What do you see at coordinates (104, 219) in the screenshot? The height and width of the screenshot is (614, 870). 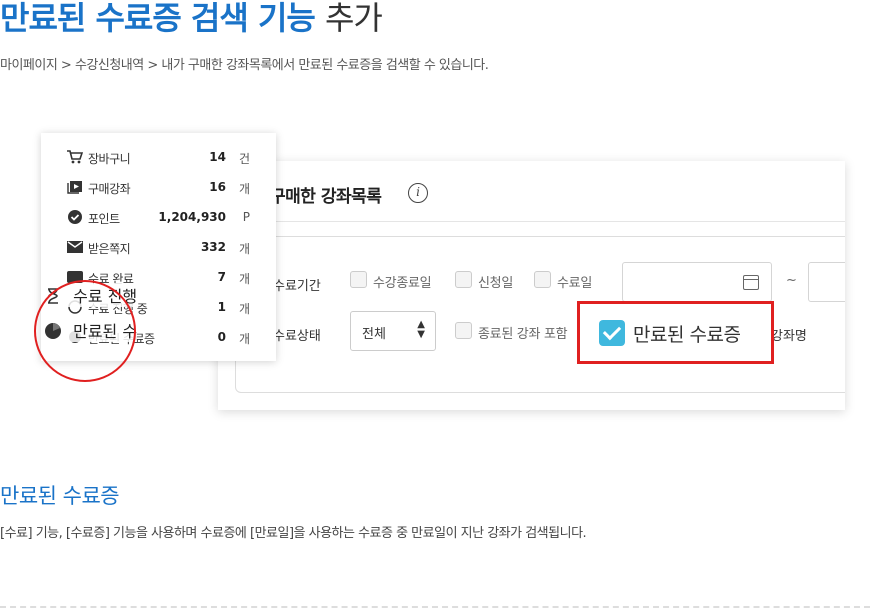 I see `menu-item-label: 포인트` at bounding box center [104, 219].